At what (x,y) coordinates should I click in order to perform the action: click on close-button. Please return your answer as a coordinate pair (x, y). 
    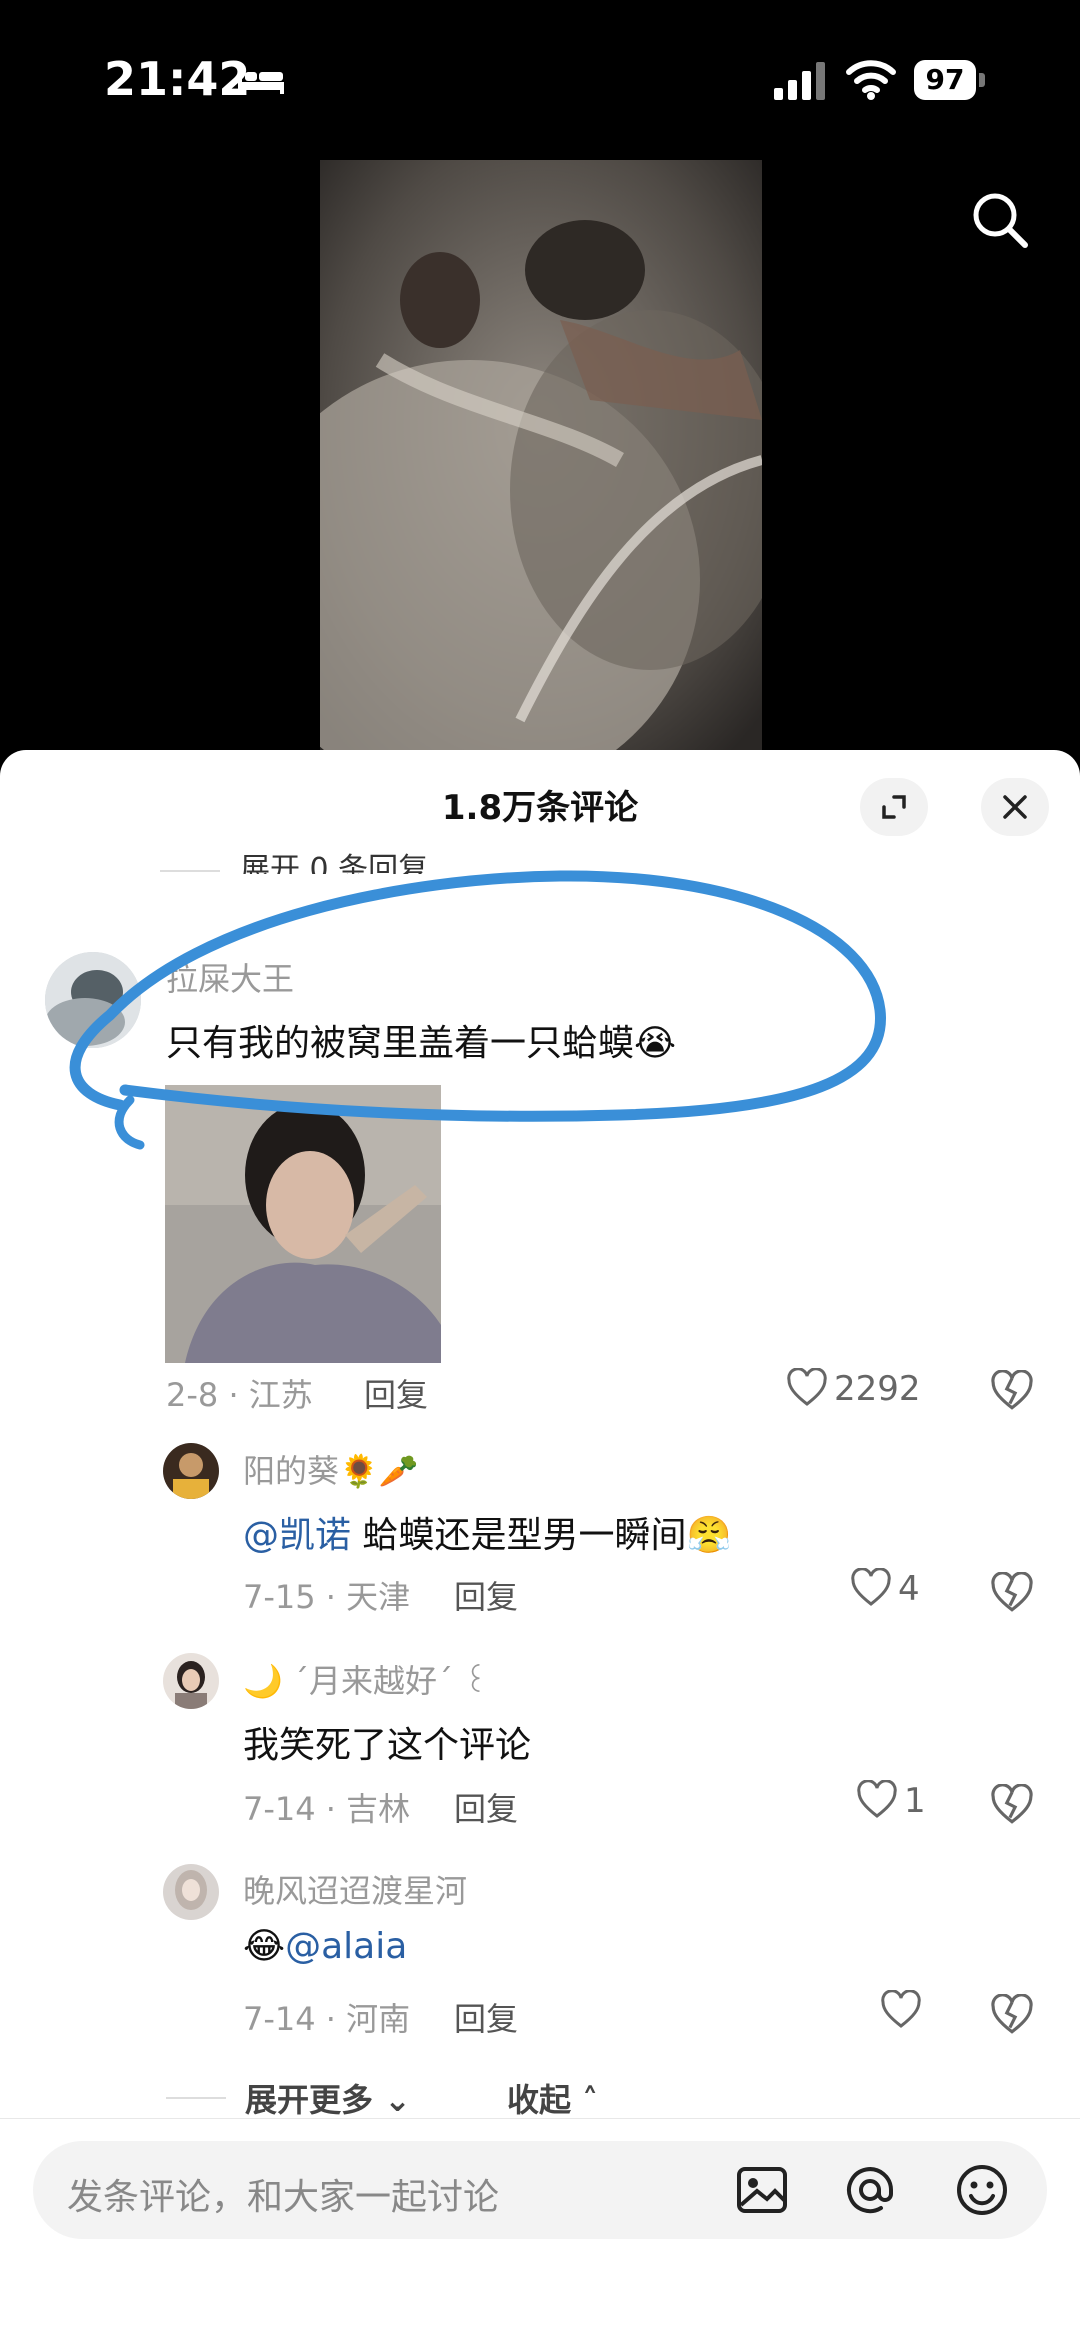
    Looking at the image, I should click on (1015, 807).